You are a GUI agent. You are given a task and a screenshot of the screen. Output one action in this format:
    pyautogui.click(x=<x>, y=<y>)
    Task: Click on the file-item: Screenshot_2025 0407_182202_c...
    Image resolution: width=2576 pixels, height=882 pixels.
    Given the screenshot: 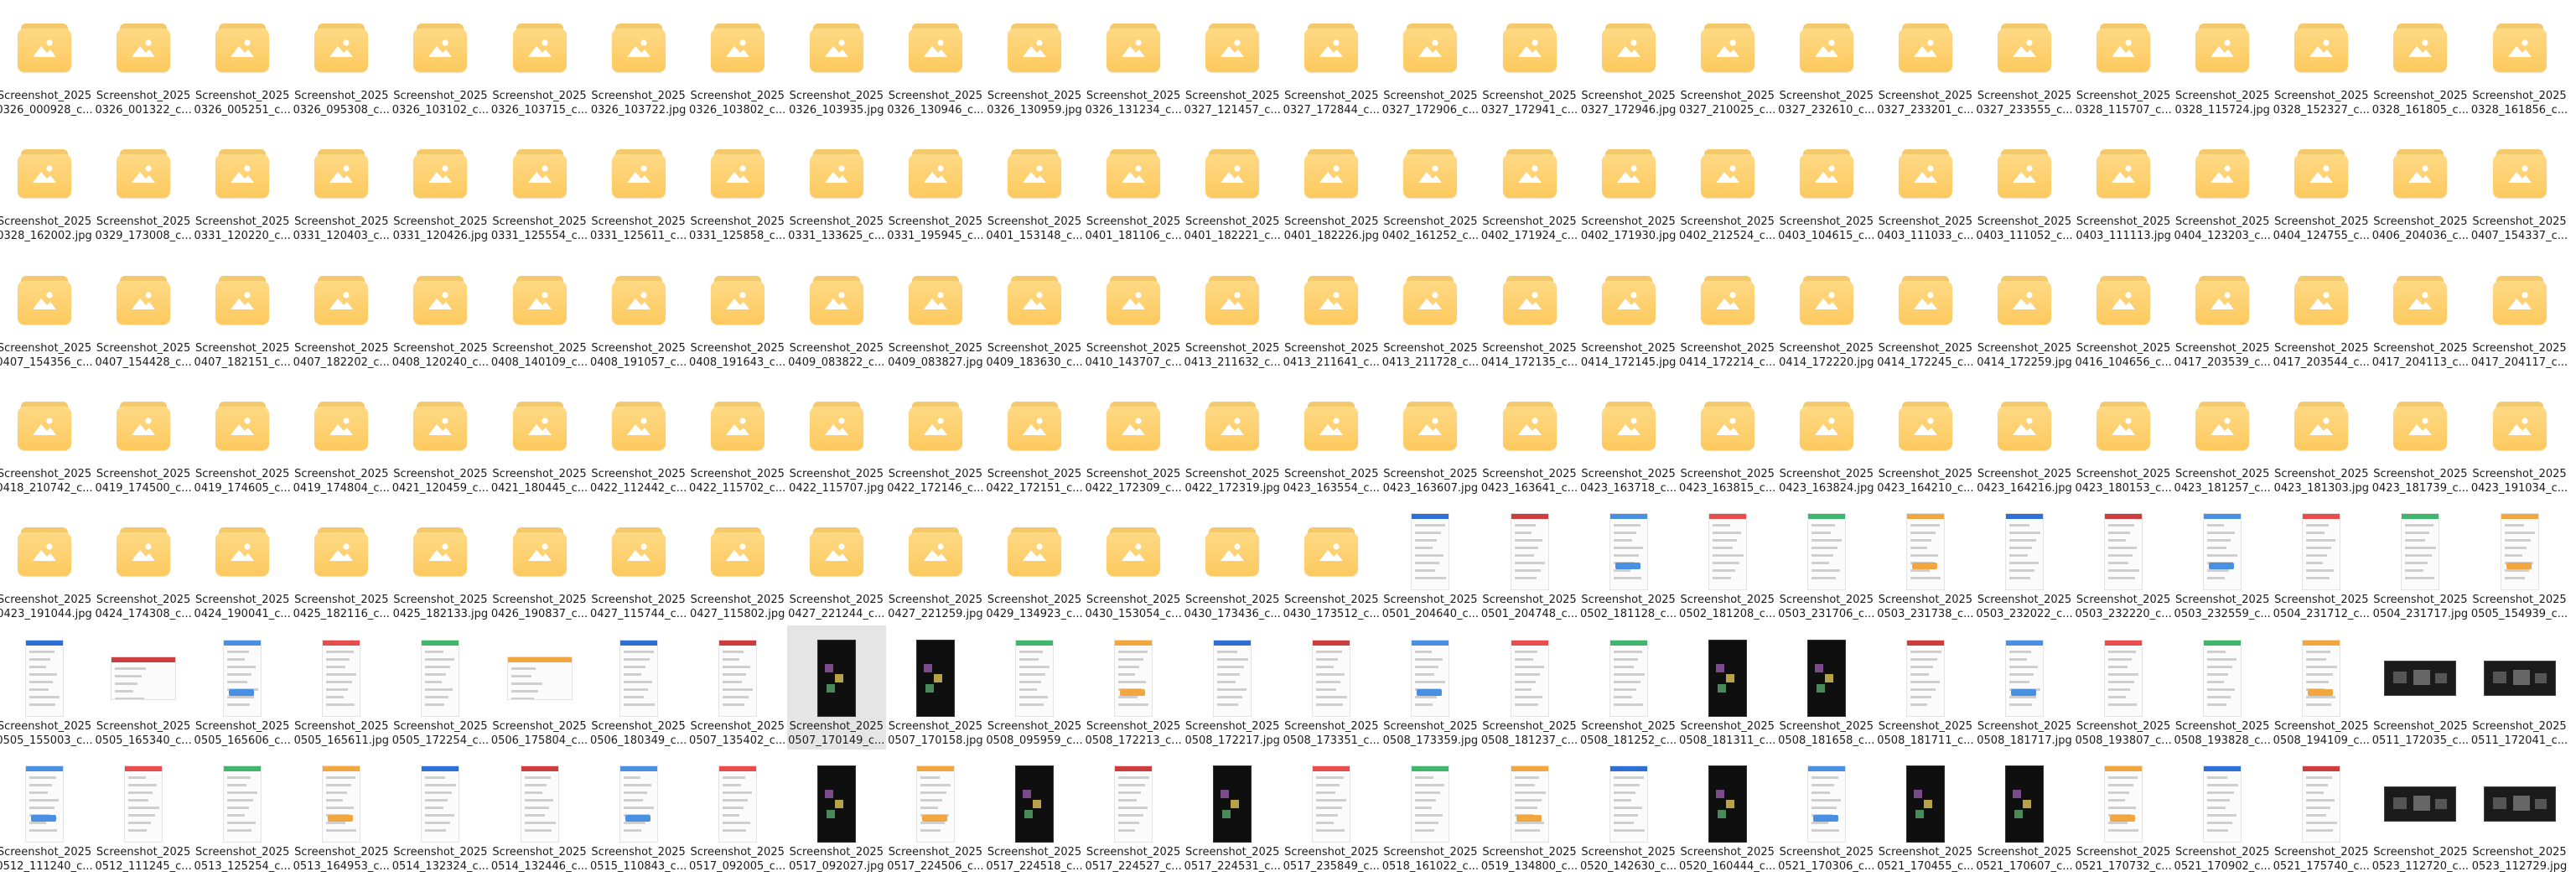 What is the action you would take?
    pyautogui.click(x=341, y=309)
    